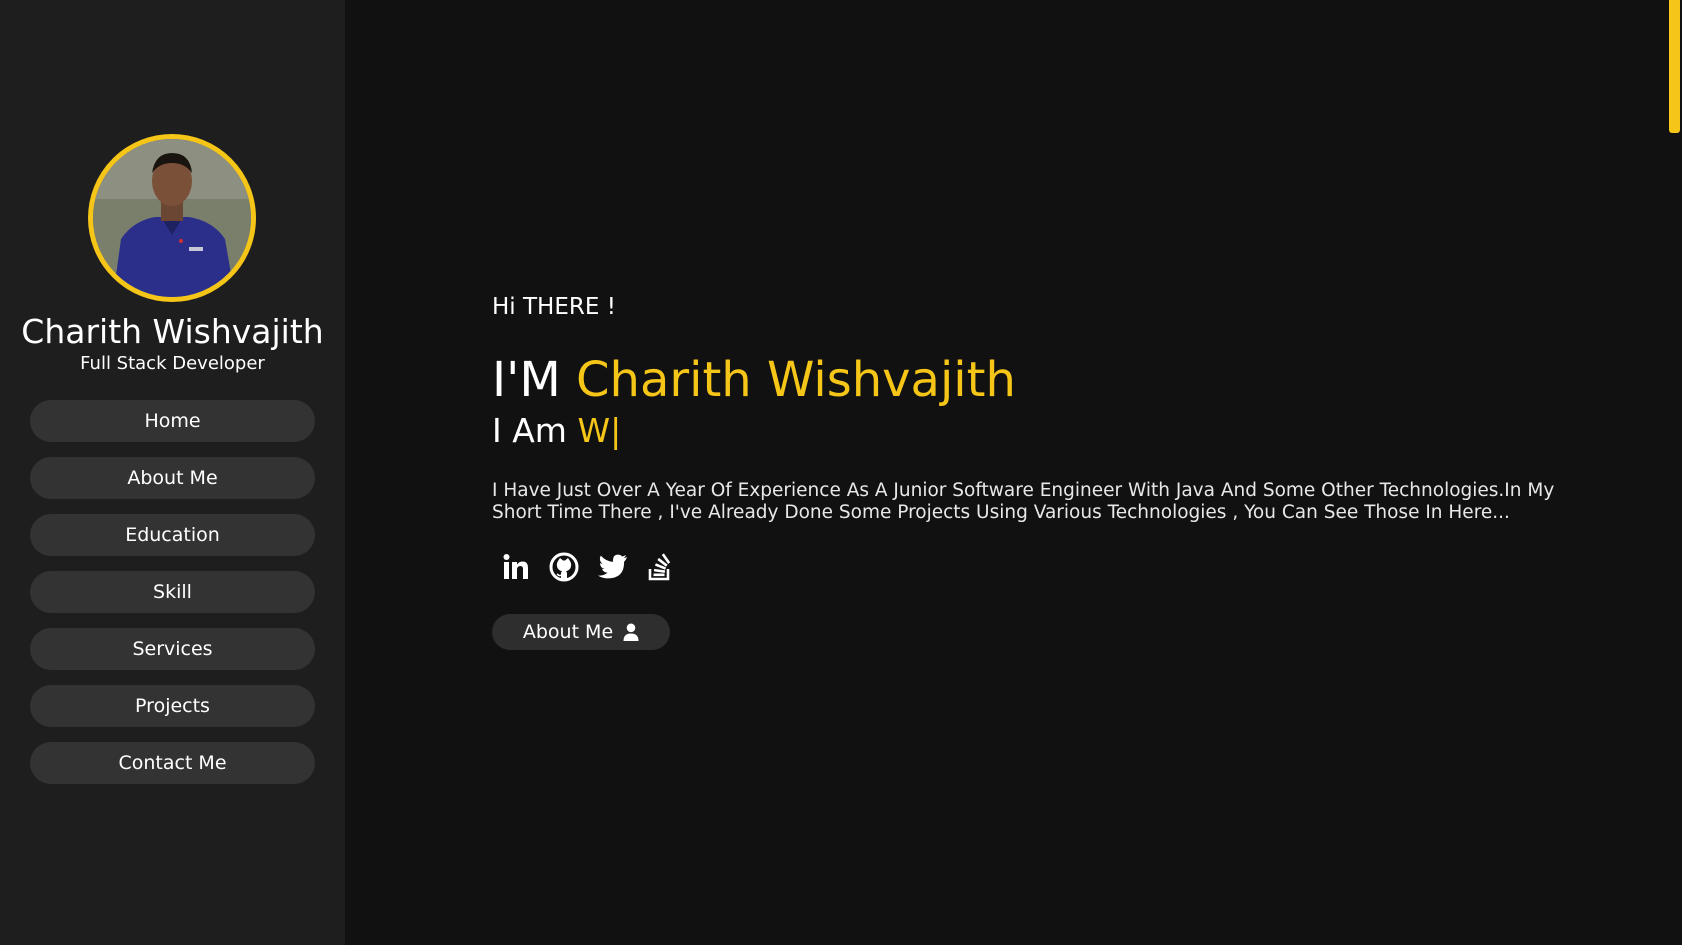  Describe the element at coordinates (631, 632) in the screenshot. I see `user-icon` at that location.